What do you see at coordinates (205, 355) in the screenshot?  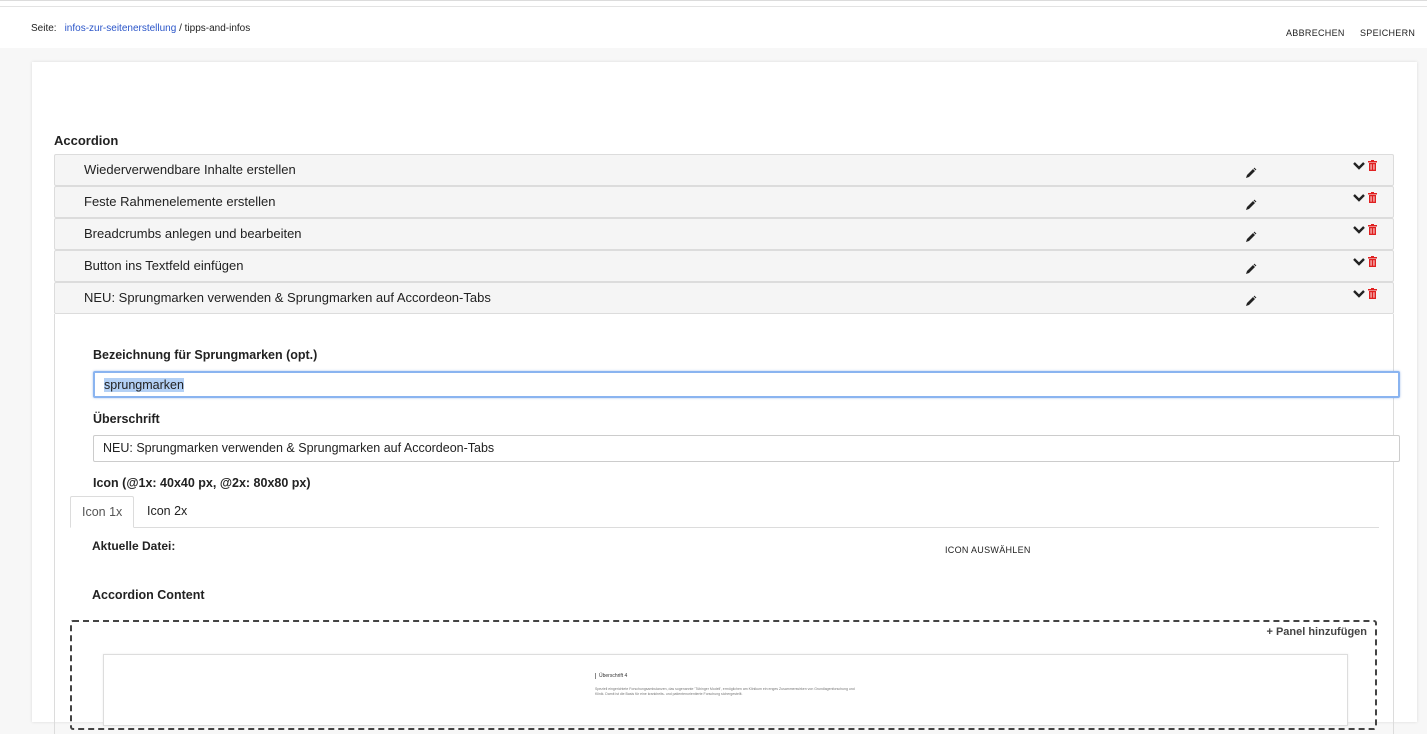 I see `anchor-field-label: Bezeichnung für Sprungmarken (opt.)` at bounding box center [205, 355].